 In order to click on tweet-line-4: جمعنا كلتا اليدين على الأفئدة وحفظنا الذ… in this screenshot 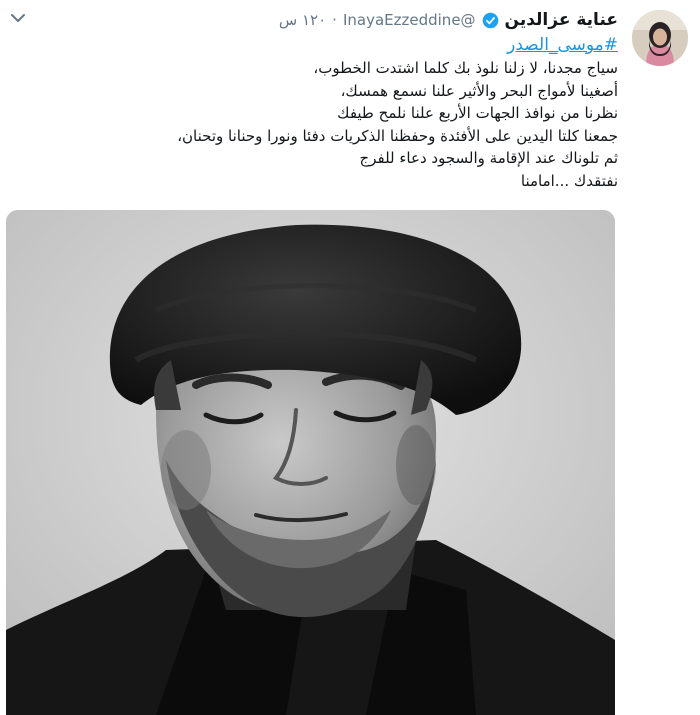, I will do `click(397, 135)`.